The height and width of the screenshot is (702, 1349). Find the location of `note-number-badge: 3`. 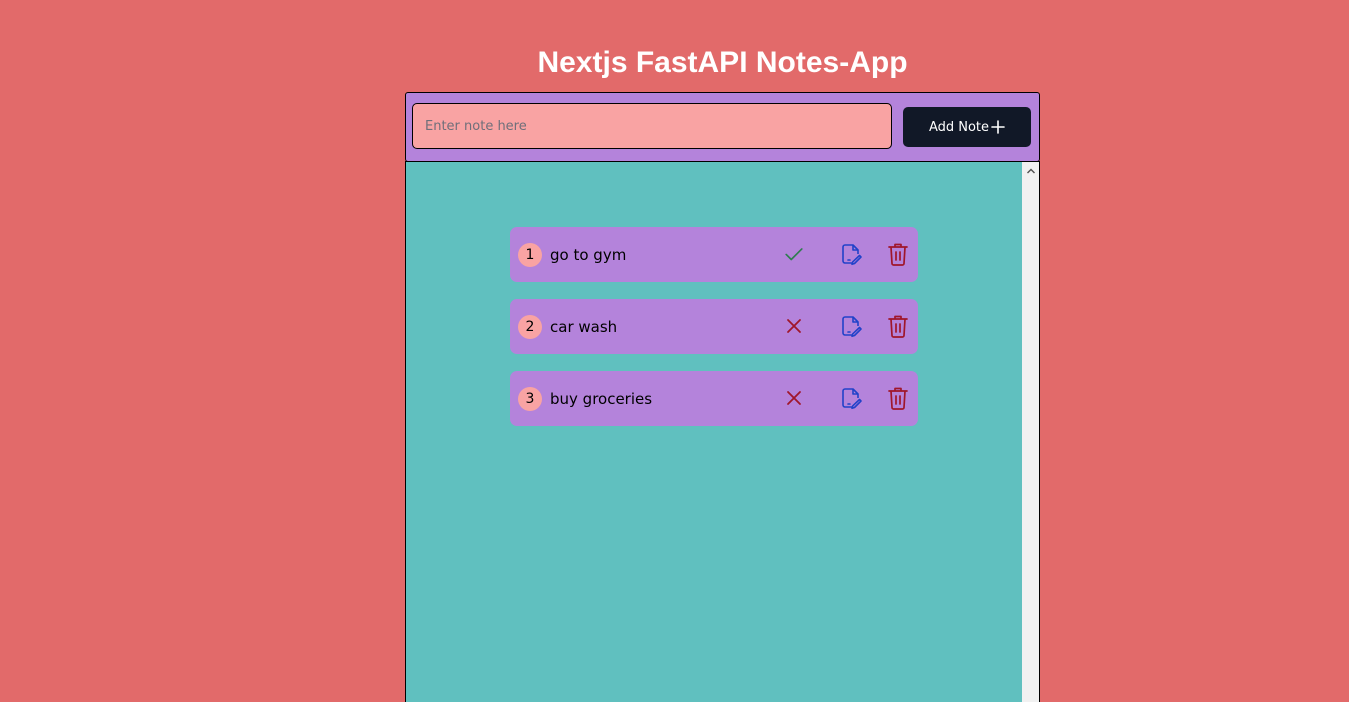

note-number-badge: 3 is located at coordinates (530, 399).